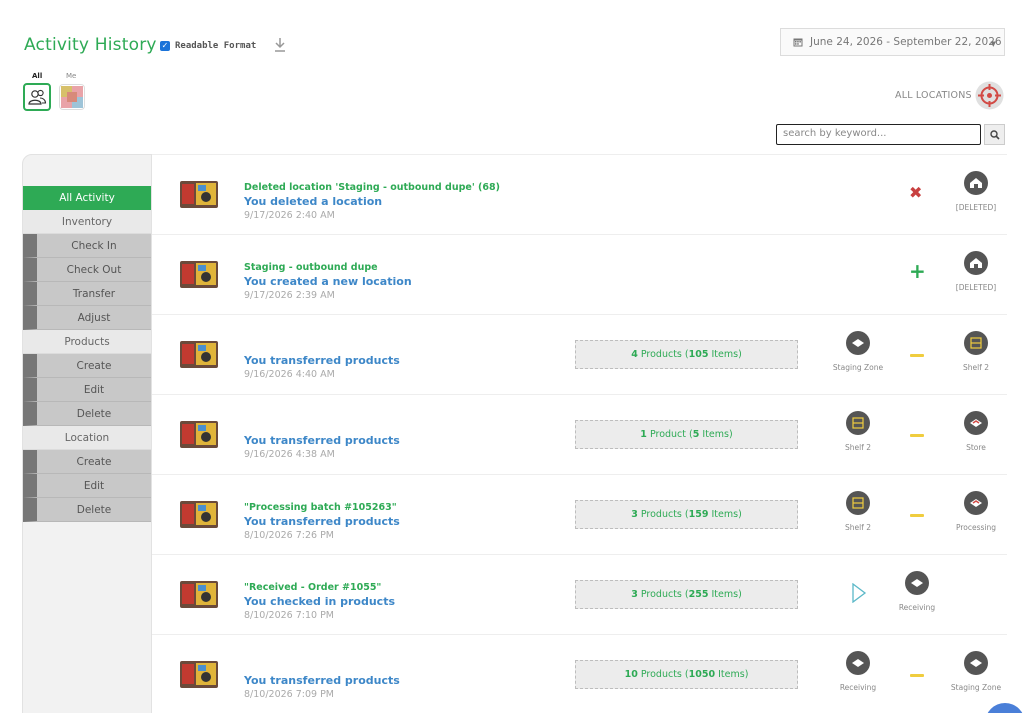 This screenshot has height=713, width=1024. I want to click on location-label: Staging Zone, so click(858, 367).